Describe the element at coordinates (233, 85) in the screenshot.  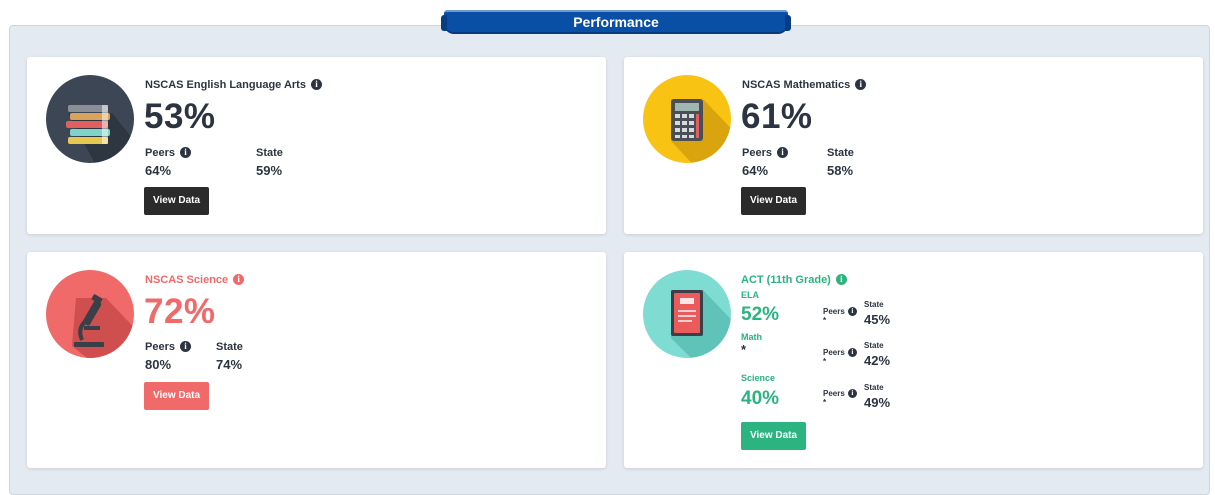
I see `ela-title: NSCAS English Language Arts i` at that location.